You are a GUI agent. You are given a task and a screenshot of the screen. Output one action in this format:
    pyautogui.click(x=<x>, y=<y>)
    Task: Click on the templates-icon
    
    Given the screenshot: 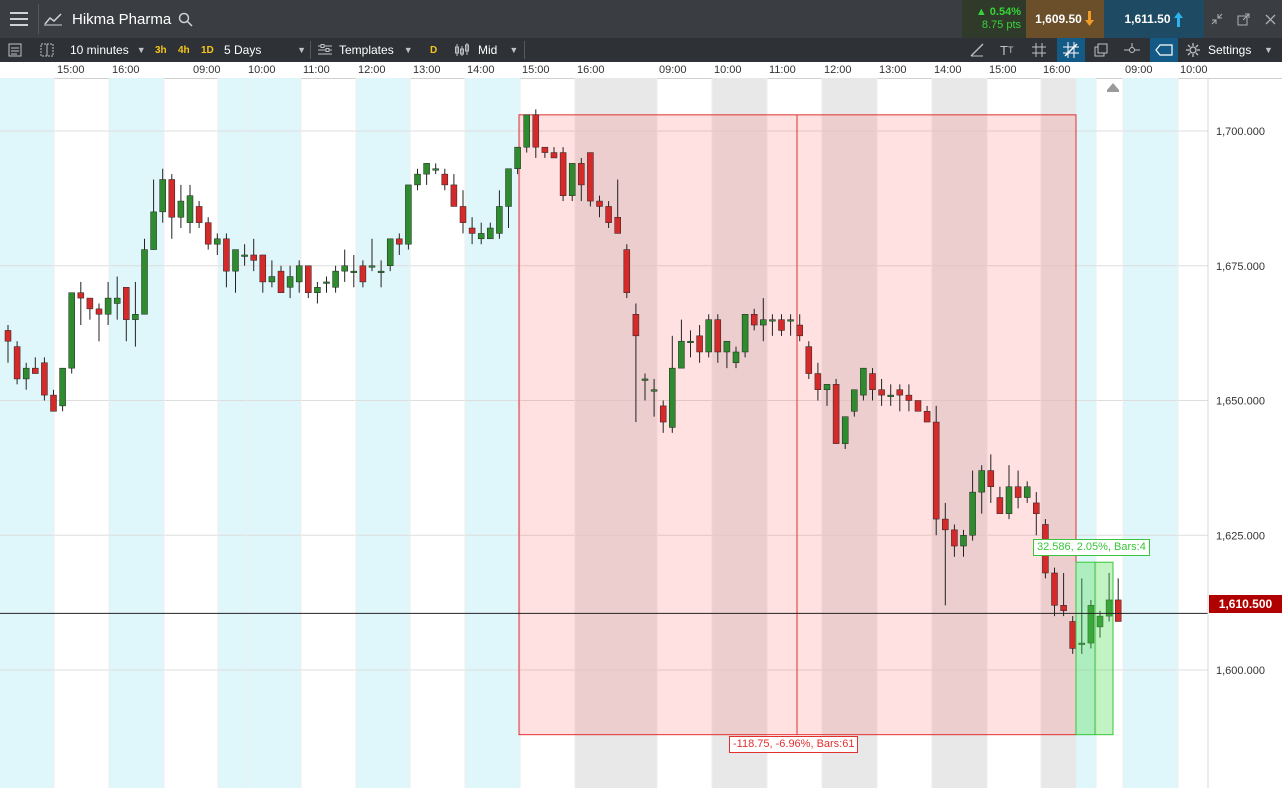 What is the action you would take?
    pyautogui.click(x=325, y=49)
    